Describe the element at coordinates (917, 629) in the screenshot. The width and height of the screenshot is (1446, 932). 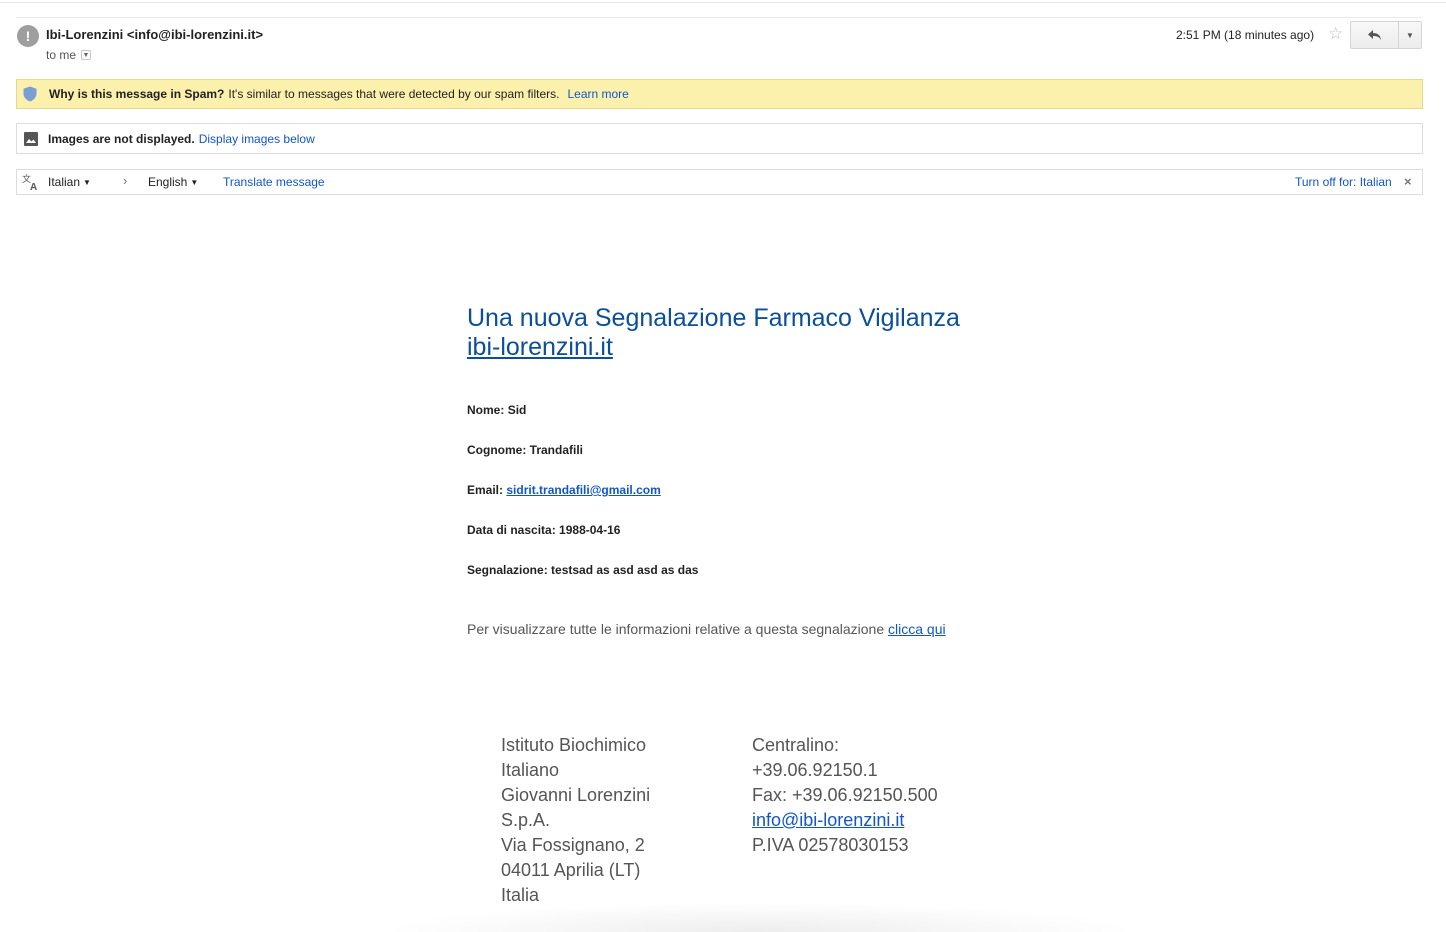
I see `clicca-qui-link: clicca qui` at that location.